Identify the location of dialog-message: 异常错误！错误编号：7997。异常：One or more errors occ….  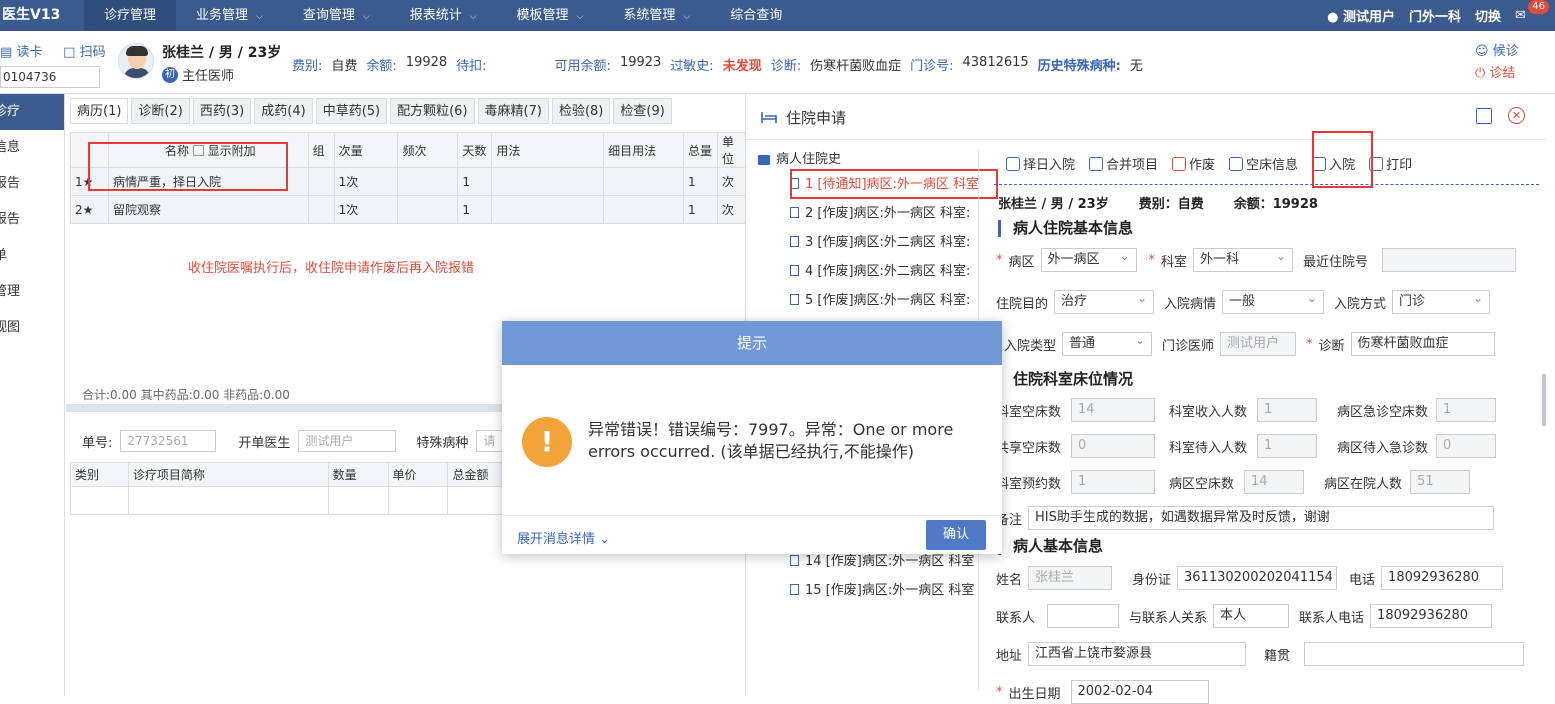
(771, 440).